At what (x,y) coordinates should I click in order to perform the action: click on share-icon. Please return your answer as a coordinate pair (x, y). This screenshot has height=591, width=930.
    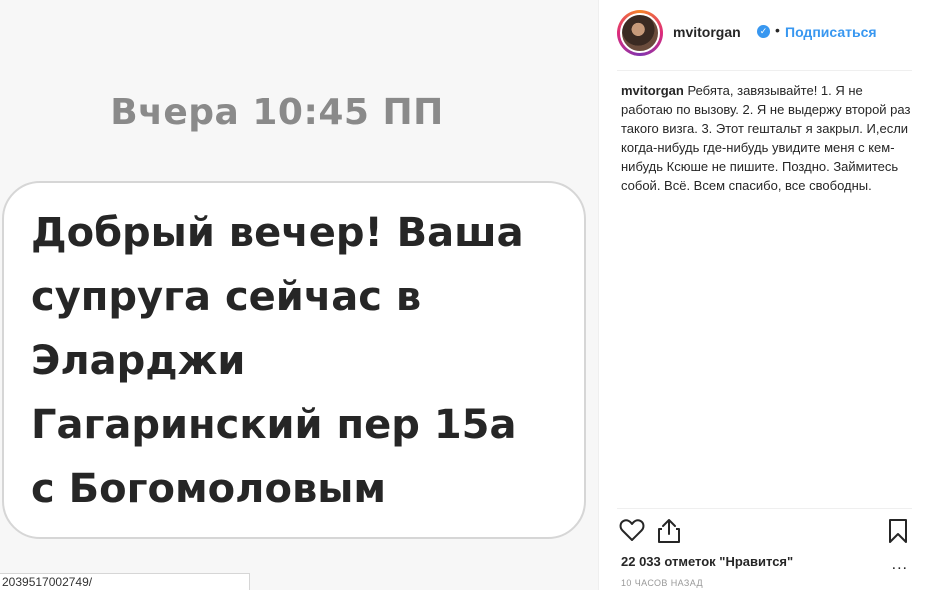
    Looking at the image, I should click on (669, 531).